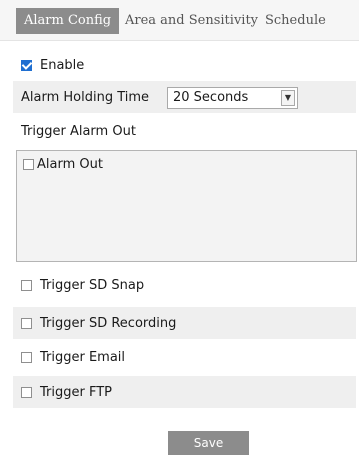  Describe the element at coordinates (78, 131) in the screenshot. I see `trigger-alarm-out-title: Trigger Alarm Out` at that location.